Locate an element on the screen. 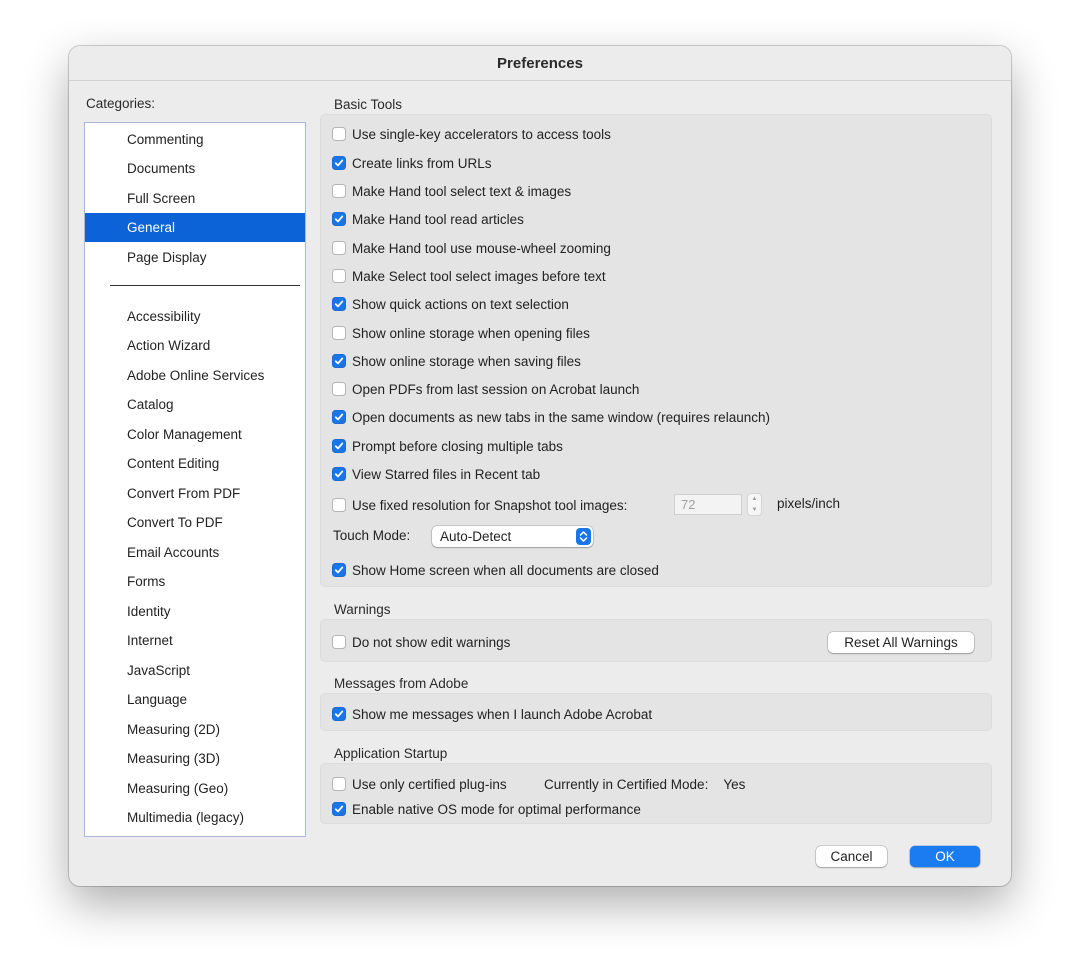  category-color-management: Color Management is located at coordinates (195, 434).